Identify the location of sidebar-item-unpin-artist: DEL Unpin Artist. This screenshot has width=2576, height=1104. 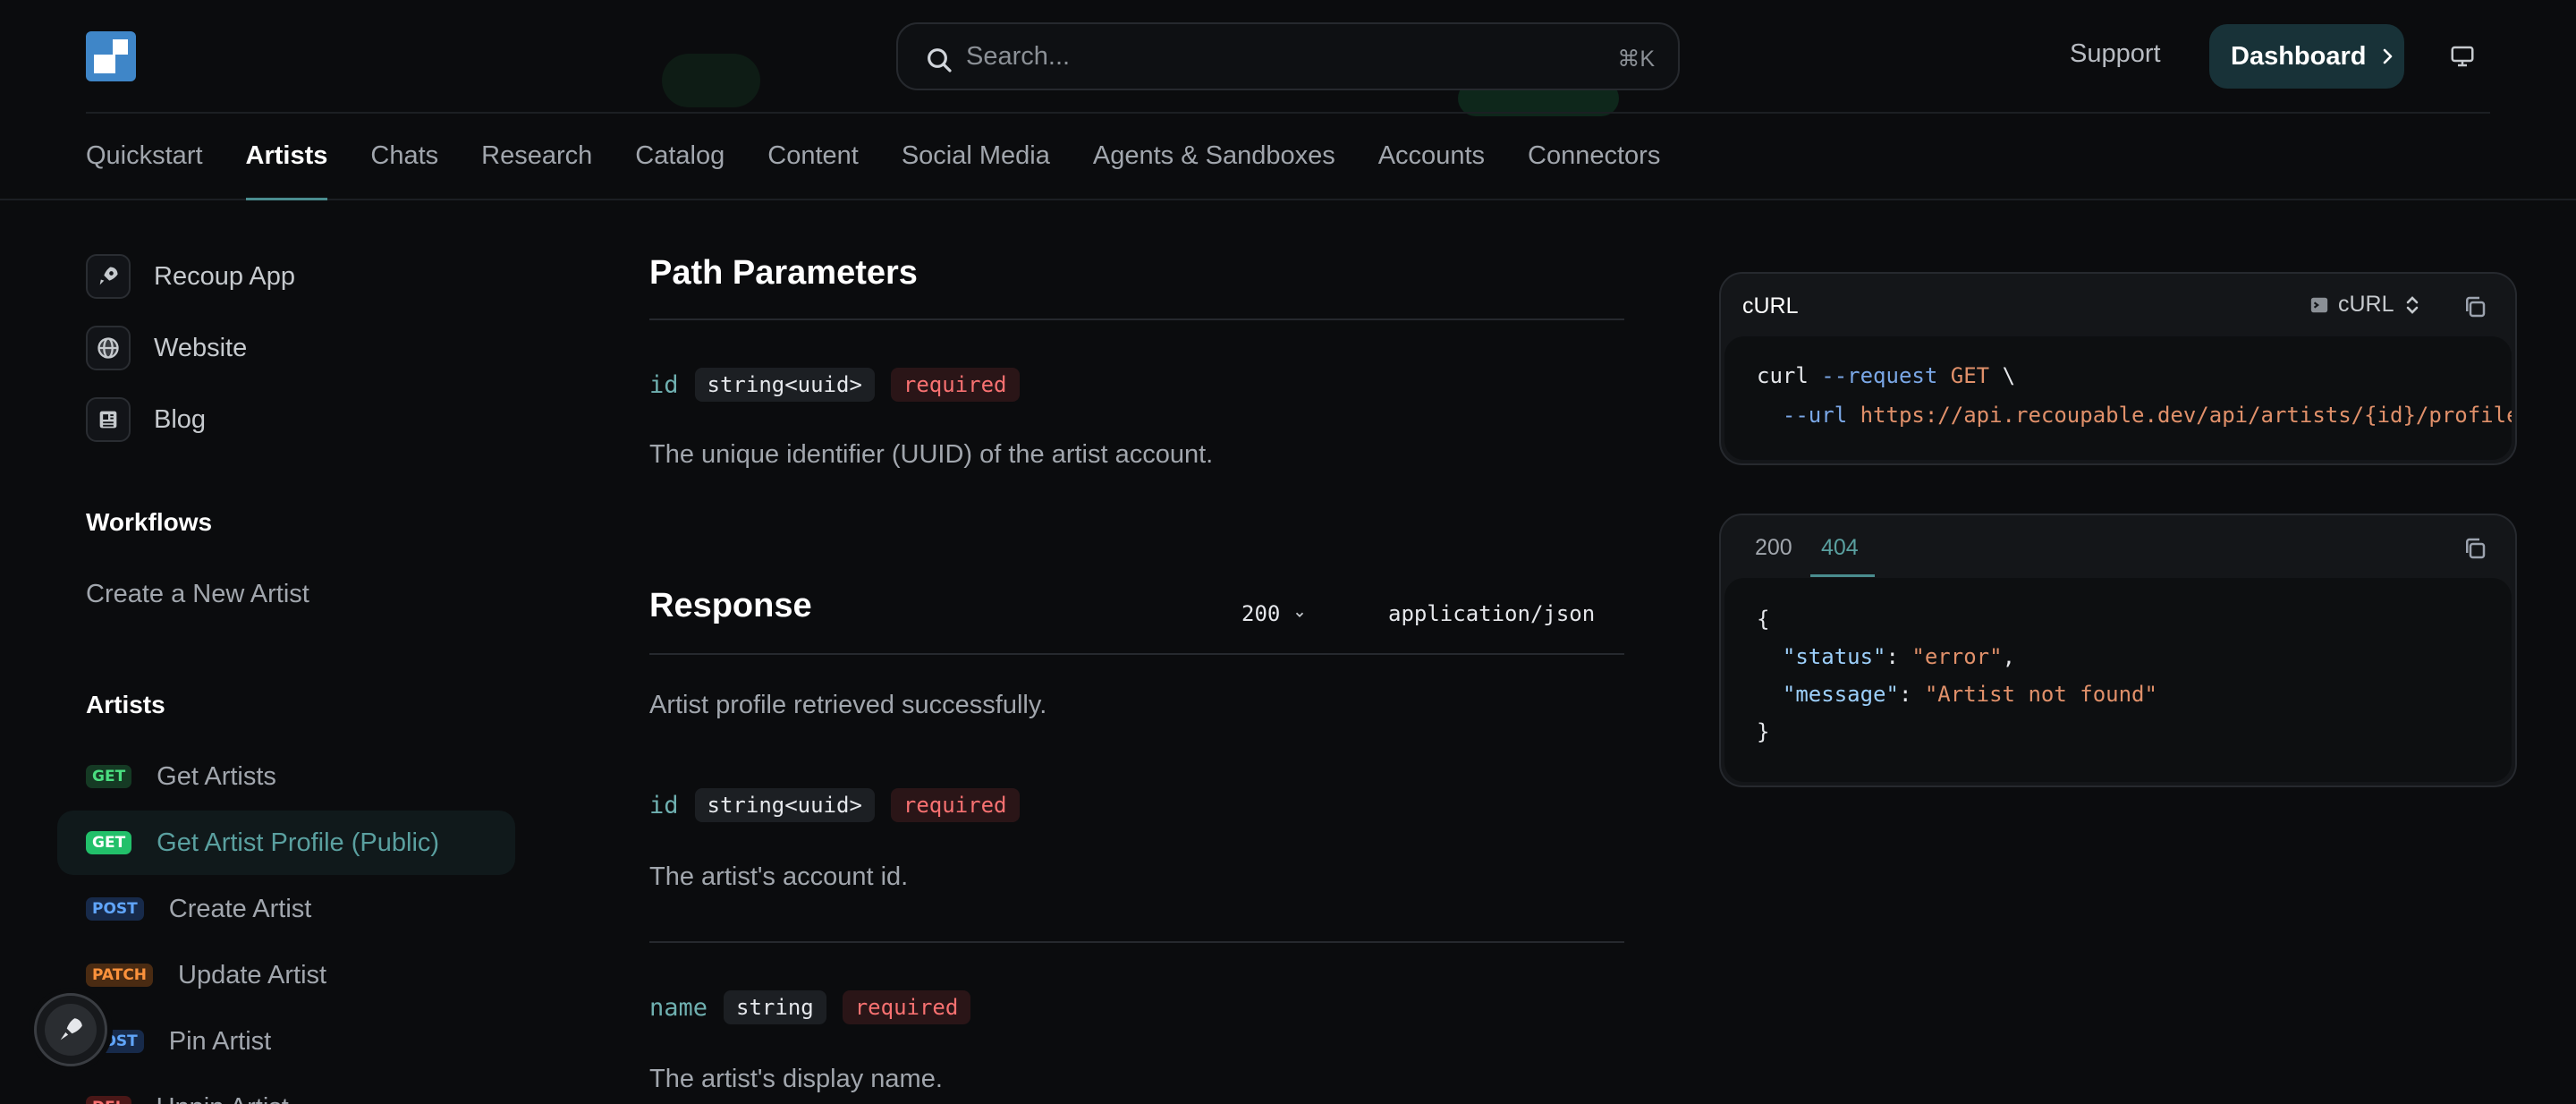
(286, 1089).